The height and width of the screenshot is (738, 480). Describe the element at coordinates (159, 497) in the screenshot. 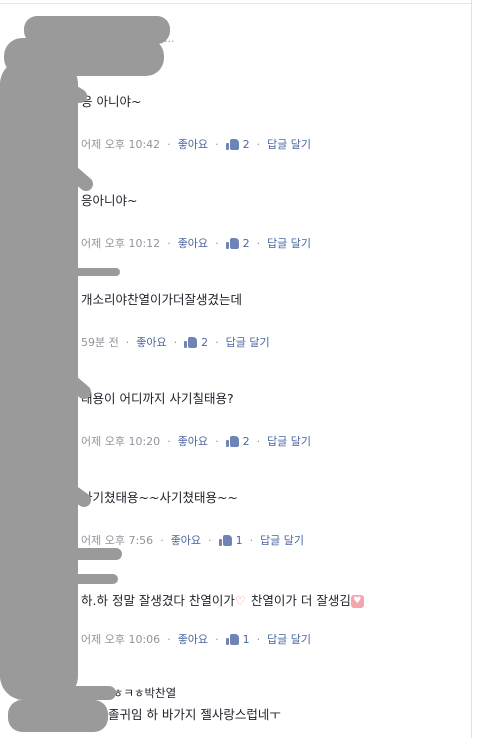

I see `comment-text: 사기쳤태용~~사기쳤태용~~` at that location.